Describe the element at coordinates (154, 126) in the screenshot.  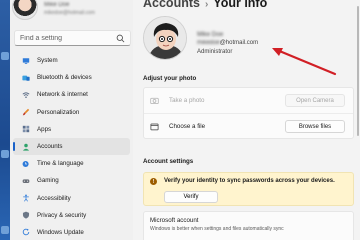
I see `folder-icon` at that location.